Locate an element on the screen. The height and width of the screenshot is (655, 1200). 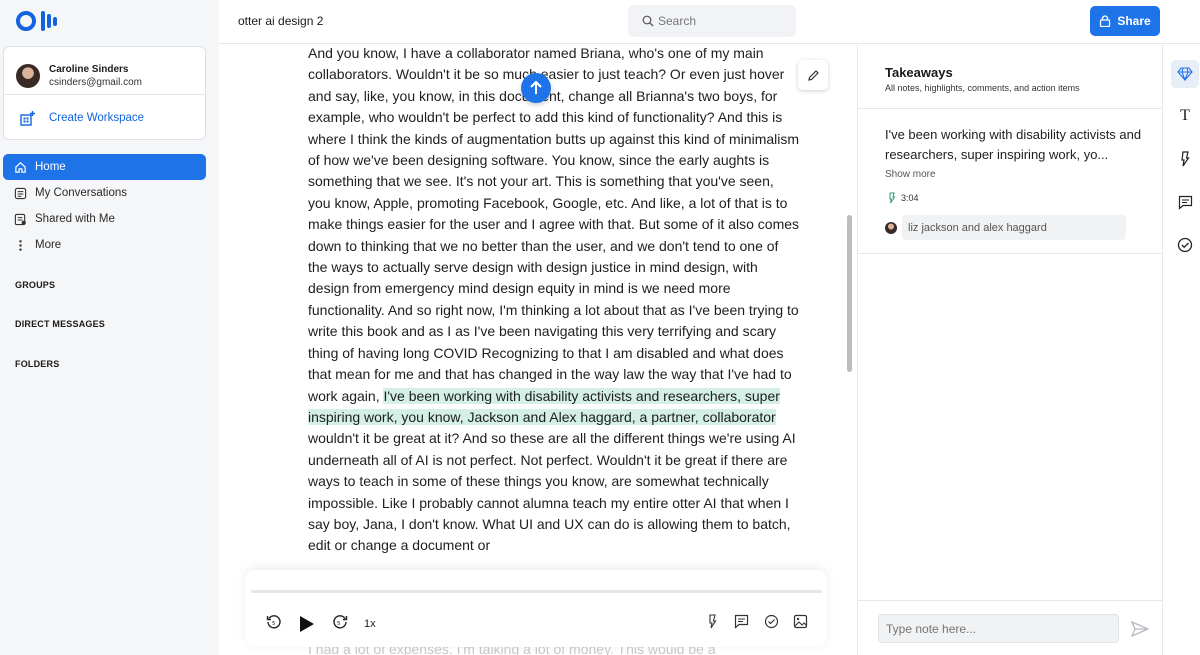
account-switcher: Caroline Sinders csinders@gmail.com is located at coordinates (104, 71).